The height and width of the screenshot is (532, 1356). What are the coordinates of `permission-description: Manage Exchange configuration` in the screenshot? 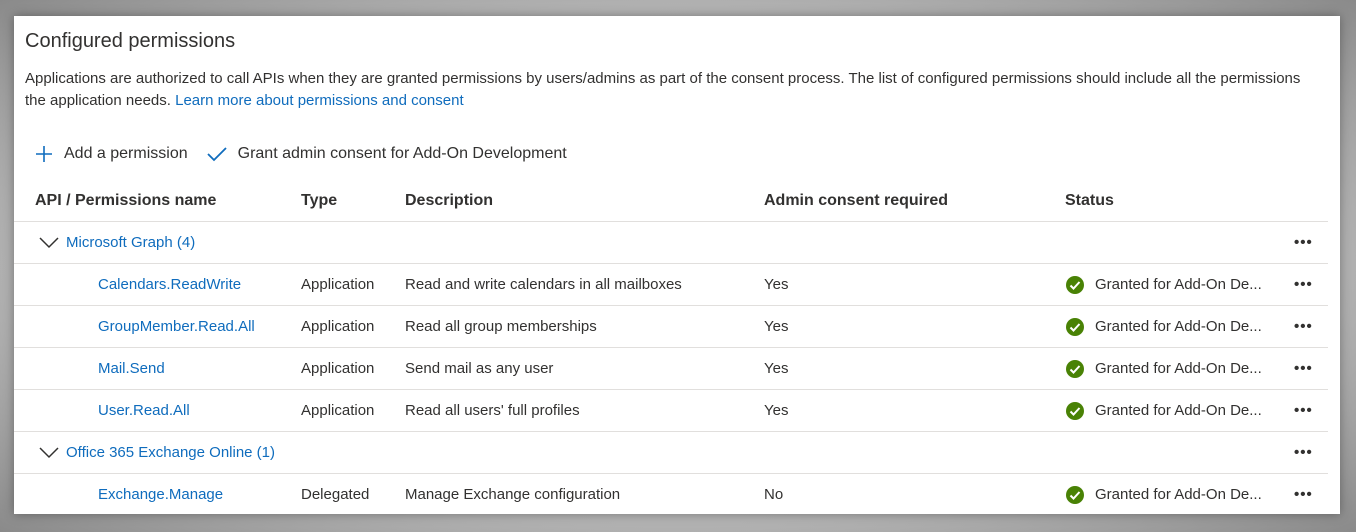 It's located at (513, 494).